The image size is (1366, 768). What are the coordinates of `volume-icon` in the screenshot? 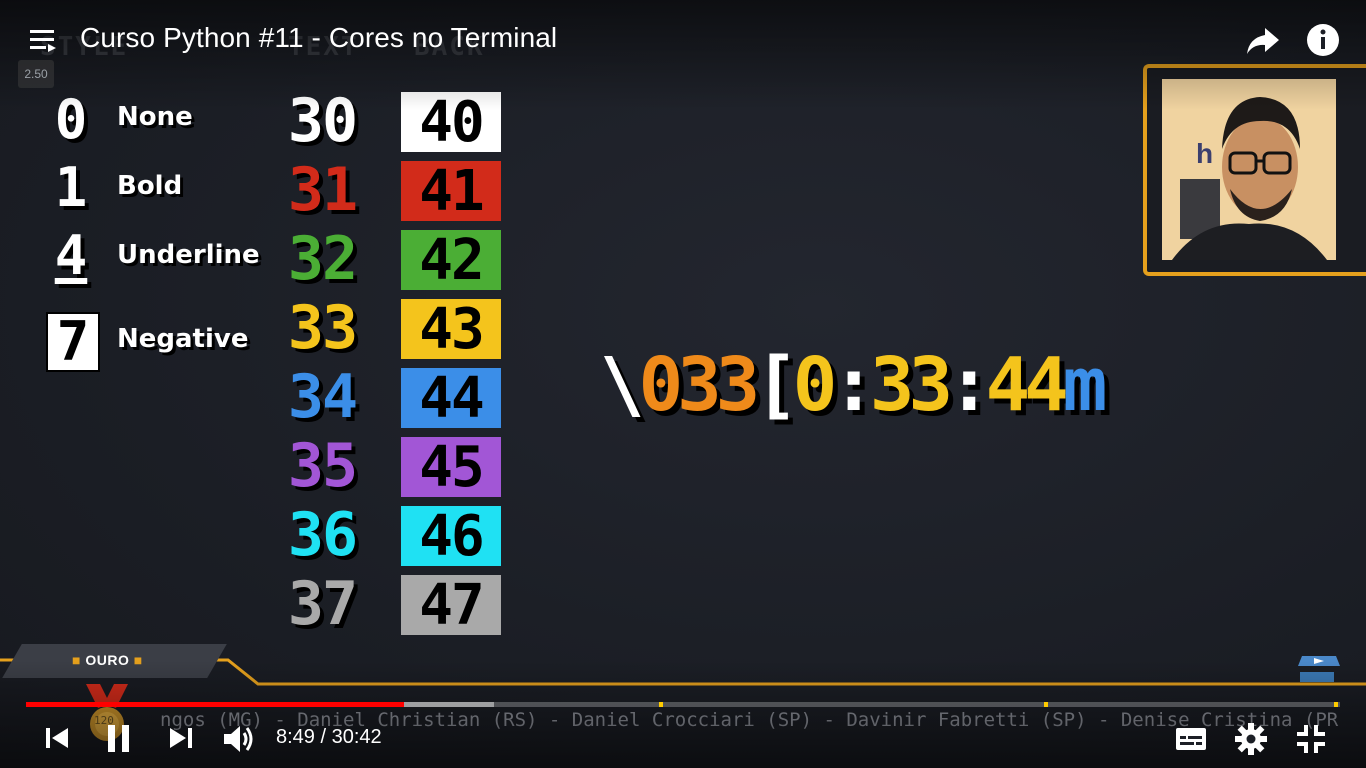 It's located at (238, 739).